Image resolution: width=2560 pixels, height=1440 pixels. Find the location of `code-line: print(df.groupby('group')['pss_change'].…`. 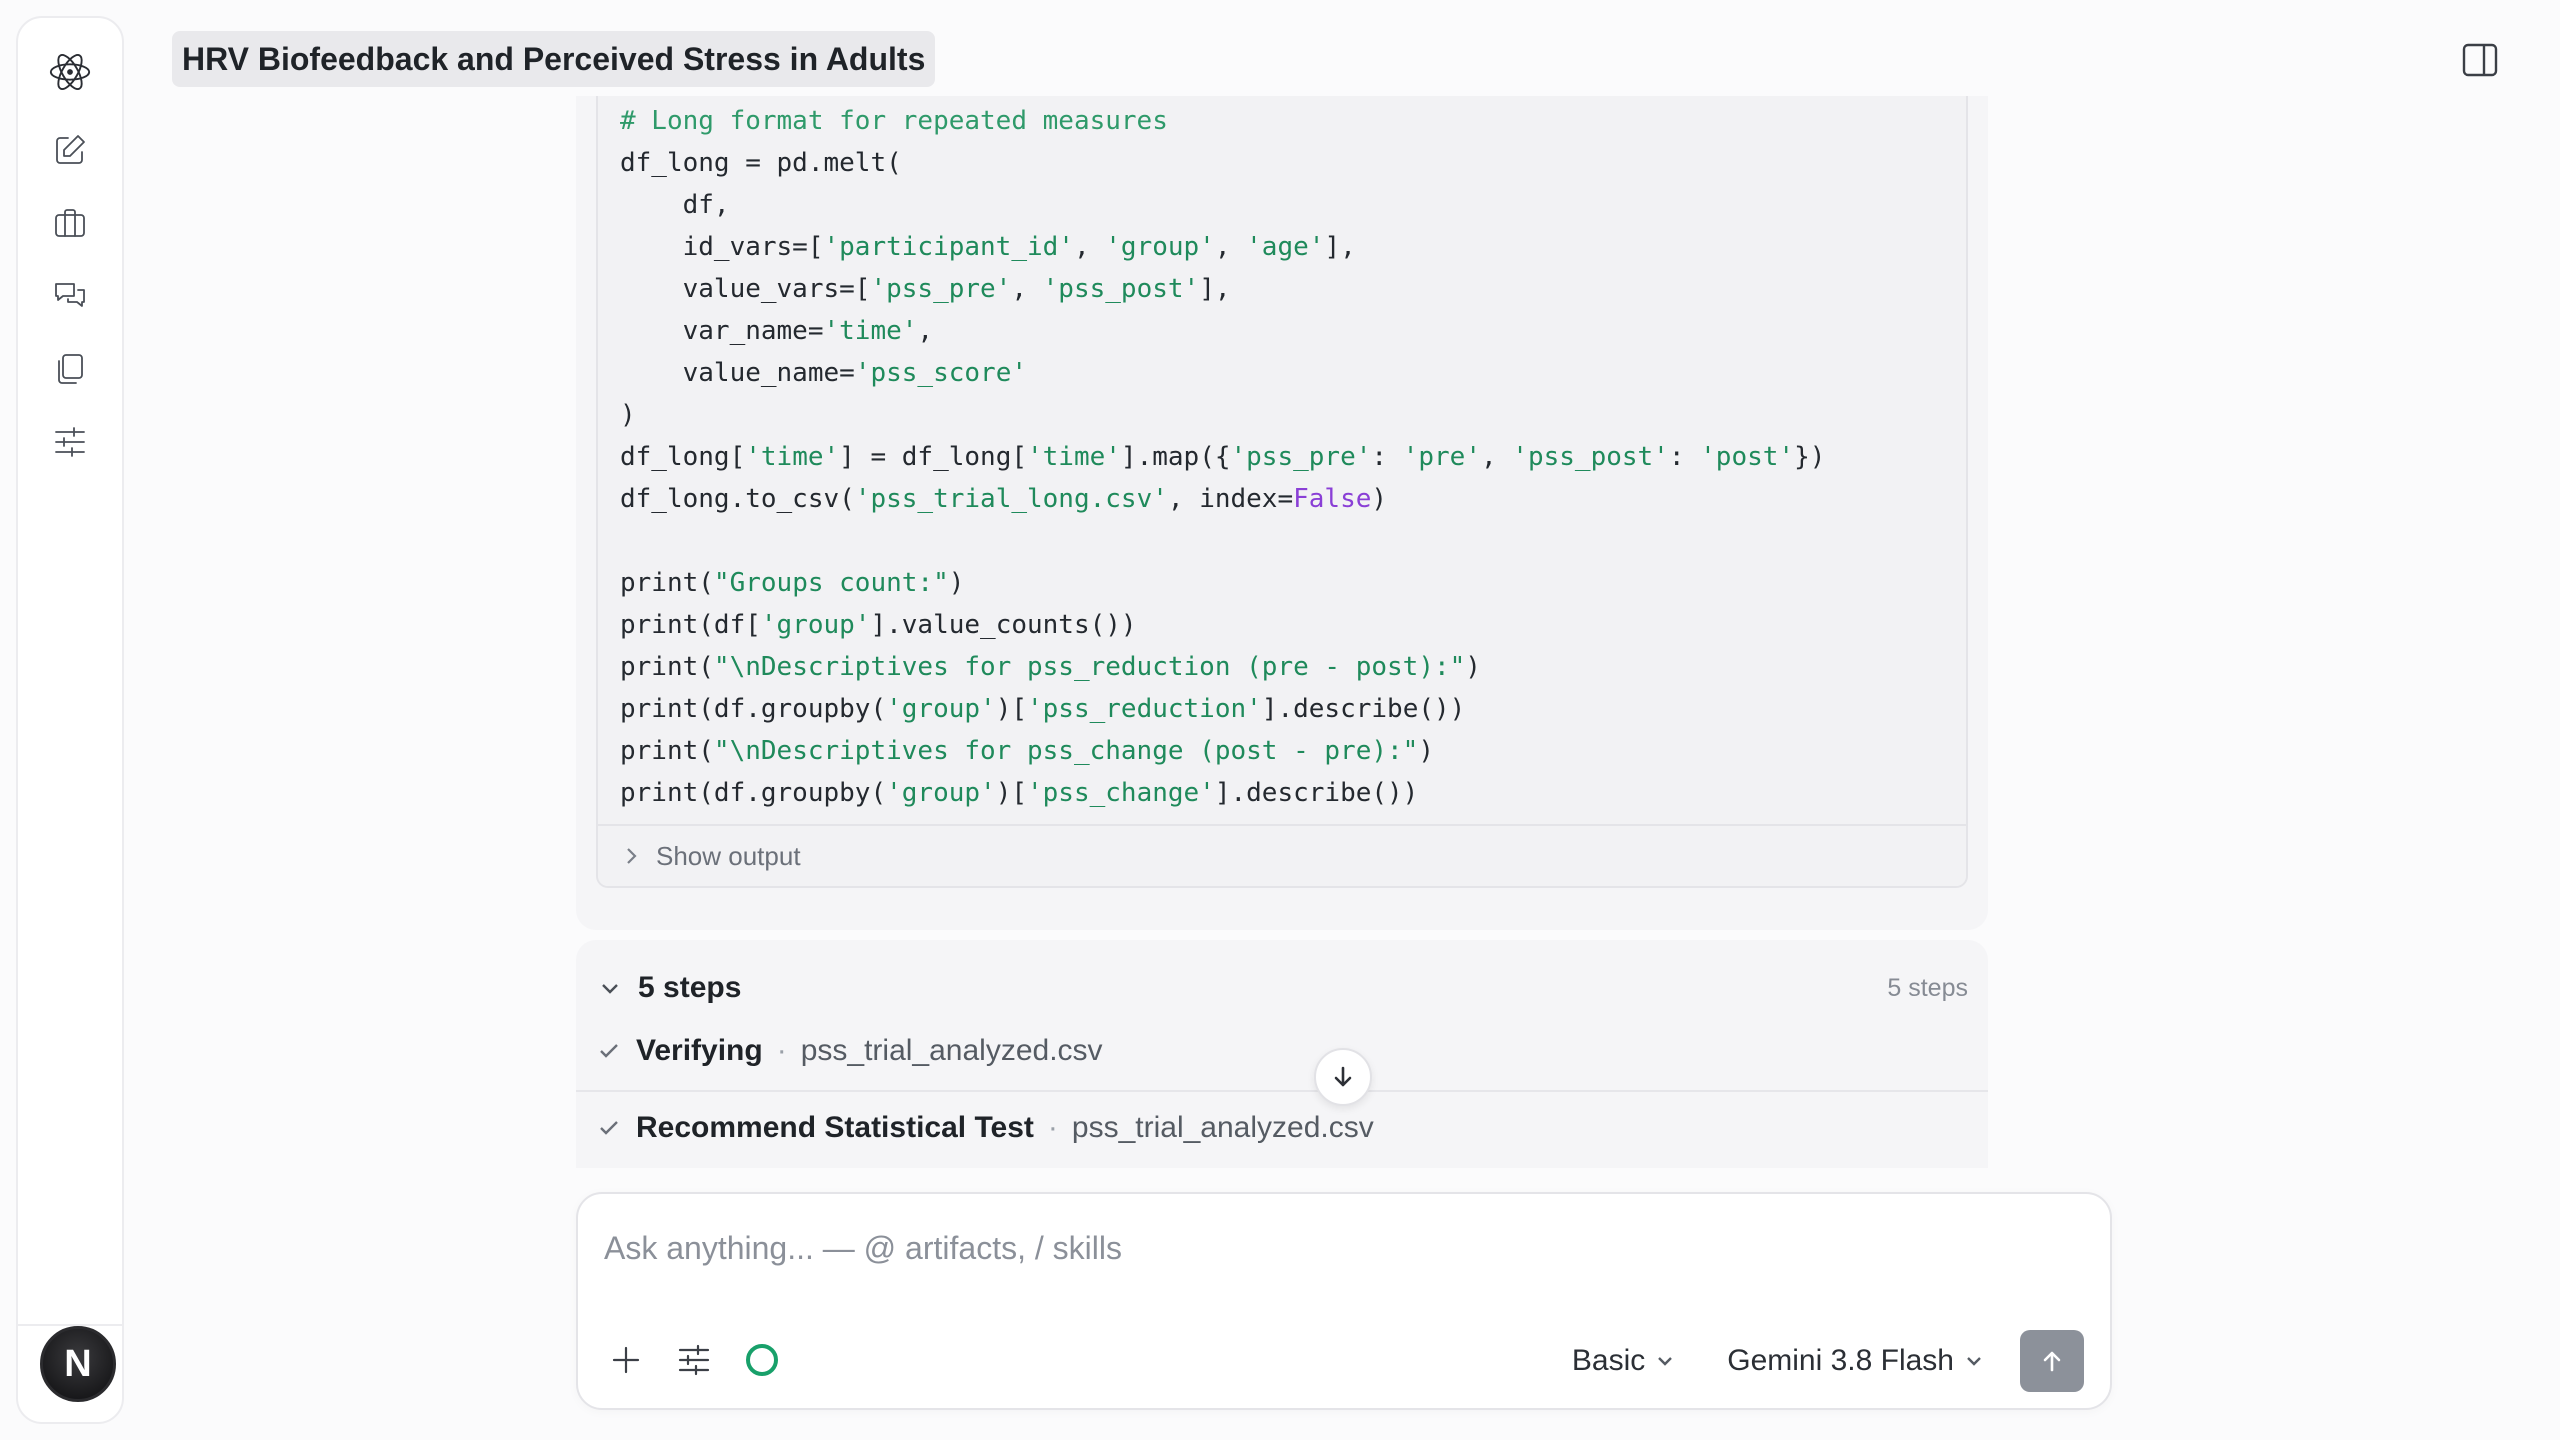

code-line: print(df.groupby('group')['pss_change'].… is located at coordinates (1285, 793).